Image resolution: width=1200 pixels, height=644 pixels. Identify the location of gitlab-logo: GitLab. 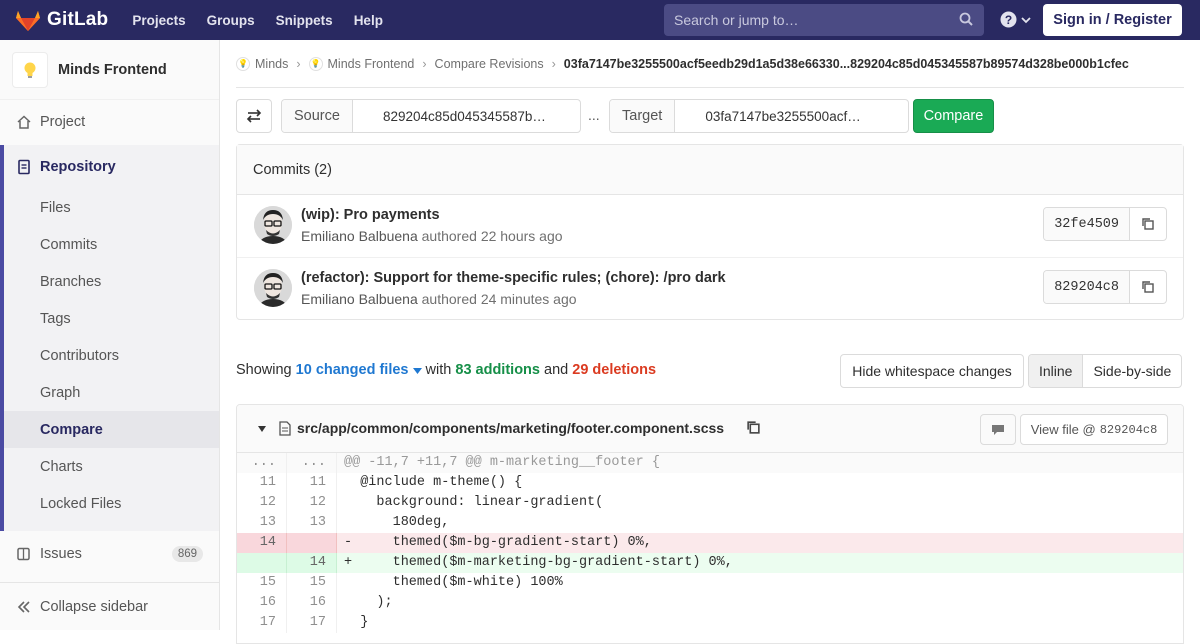
(62, 20).